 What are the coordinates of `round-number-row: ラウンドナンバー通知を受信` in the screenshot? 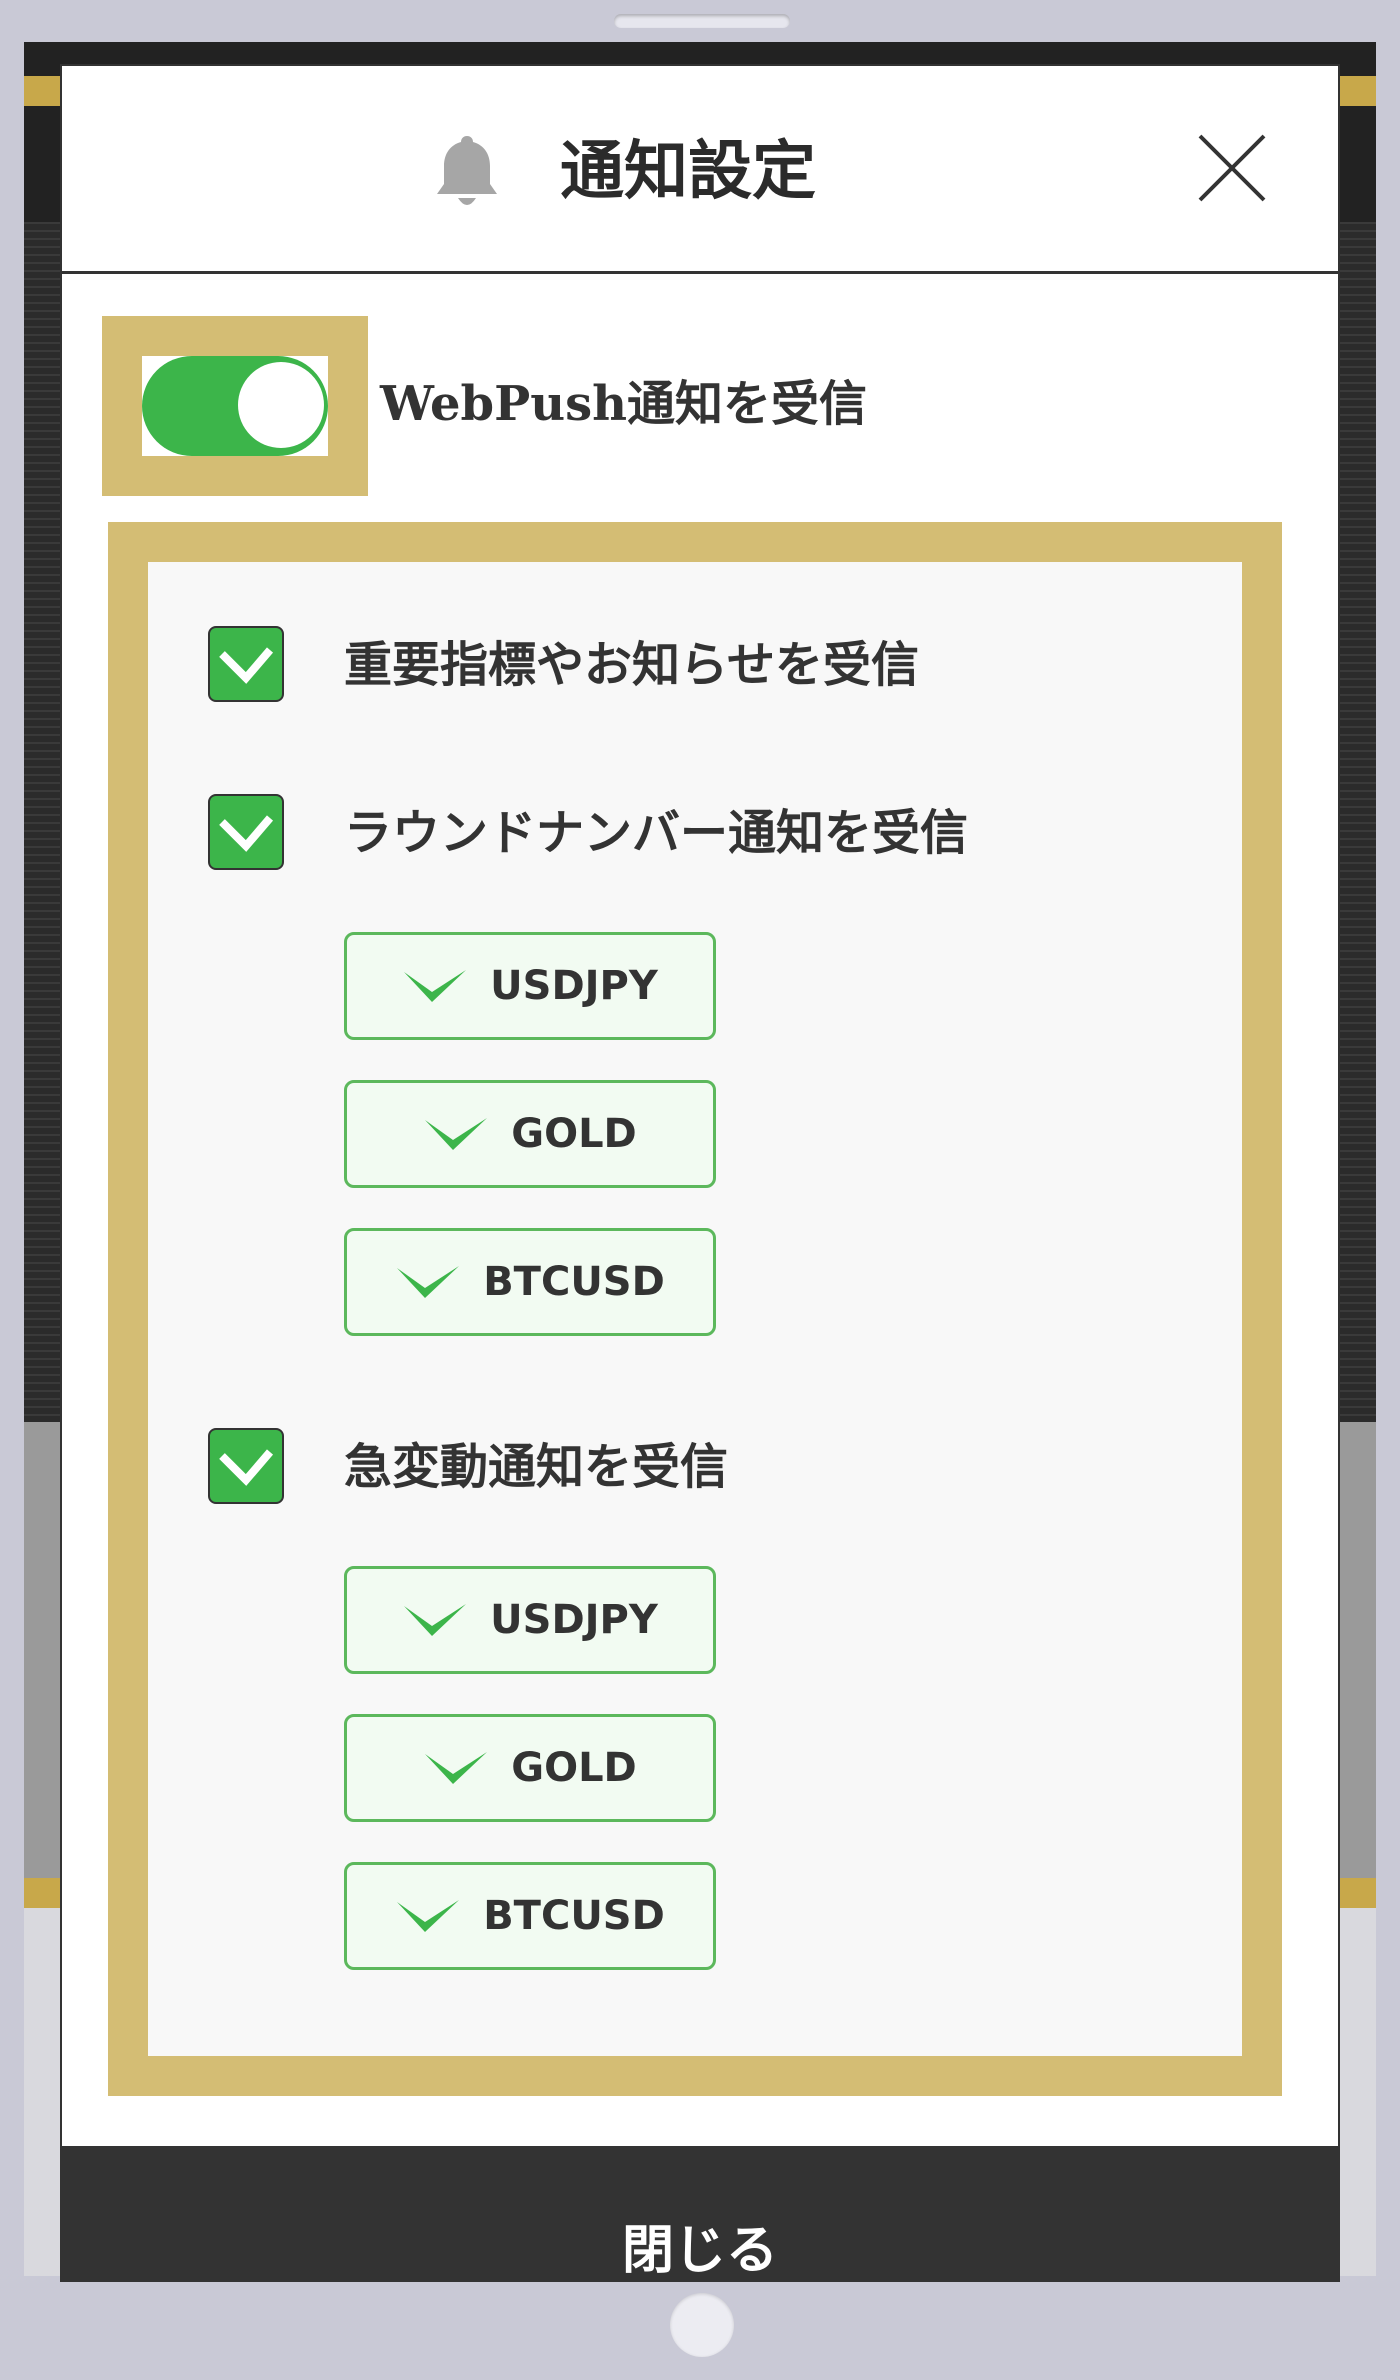 It's located at (648, 834).